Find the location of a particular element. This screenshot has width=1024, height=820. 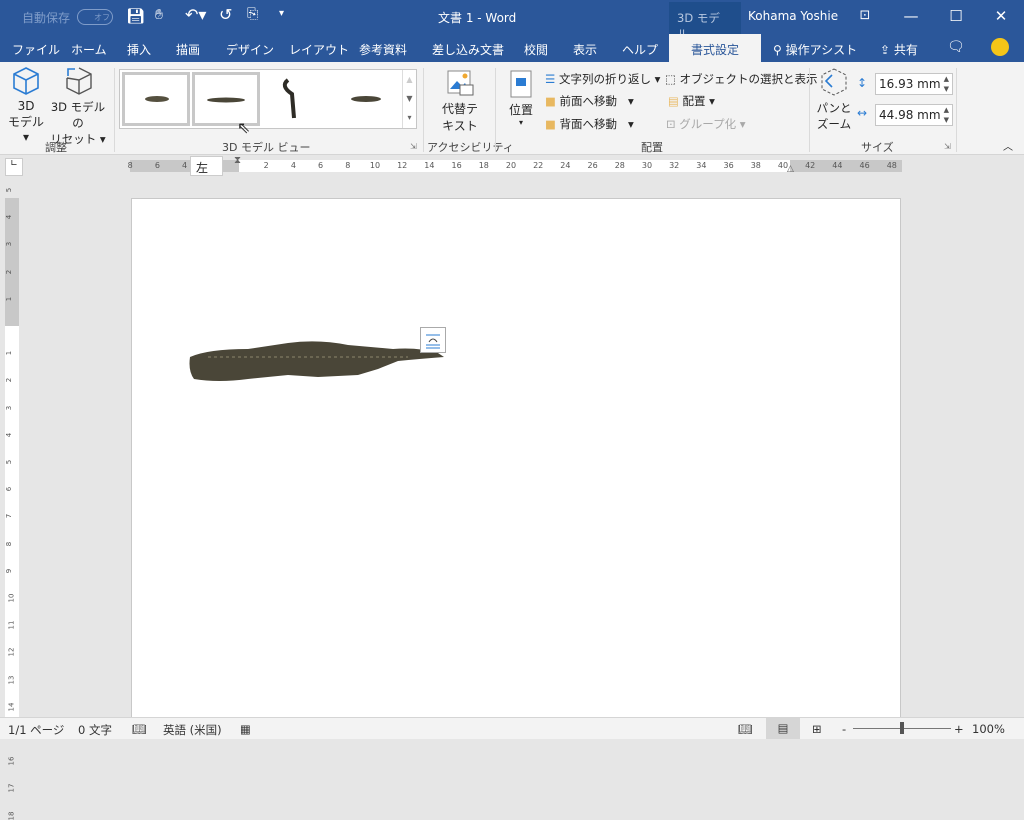

tab-mailings: 差し込み文書 is located at coordinates (468, 49).